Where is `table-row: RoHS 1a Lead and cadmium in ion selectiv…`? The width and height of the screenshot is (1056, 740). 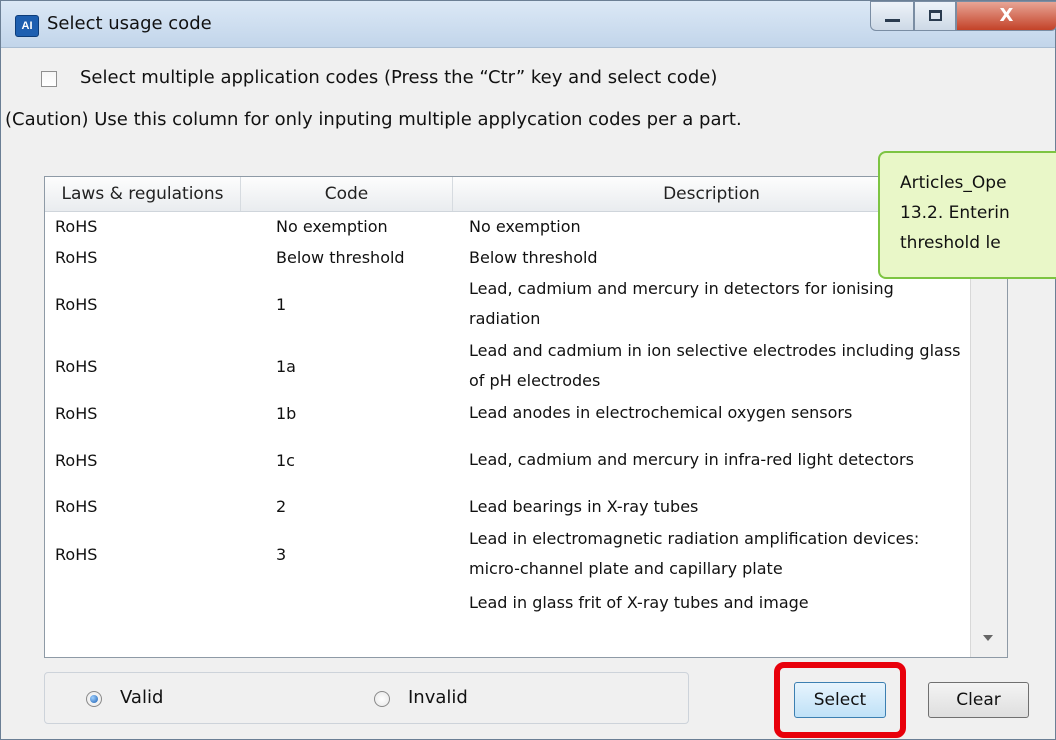
table-row: RoHS 1a Lead and cadmium in ion selectiv… is located at coordinates (508, 366).